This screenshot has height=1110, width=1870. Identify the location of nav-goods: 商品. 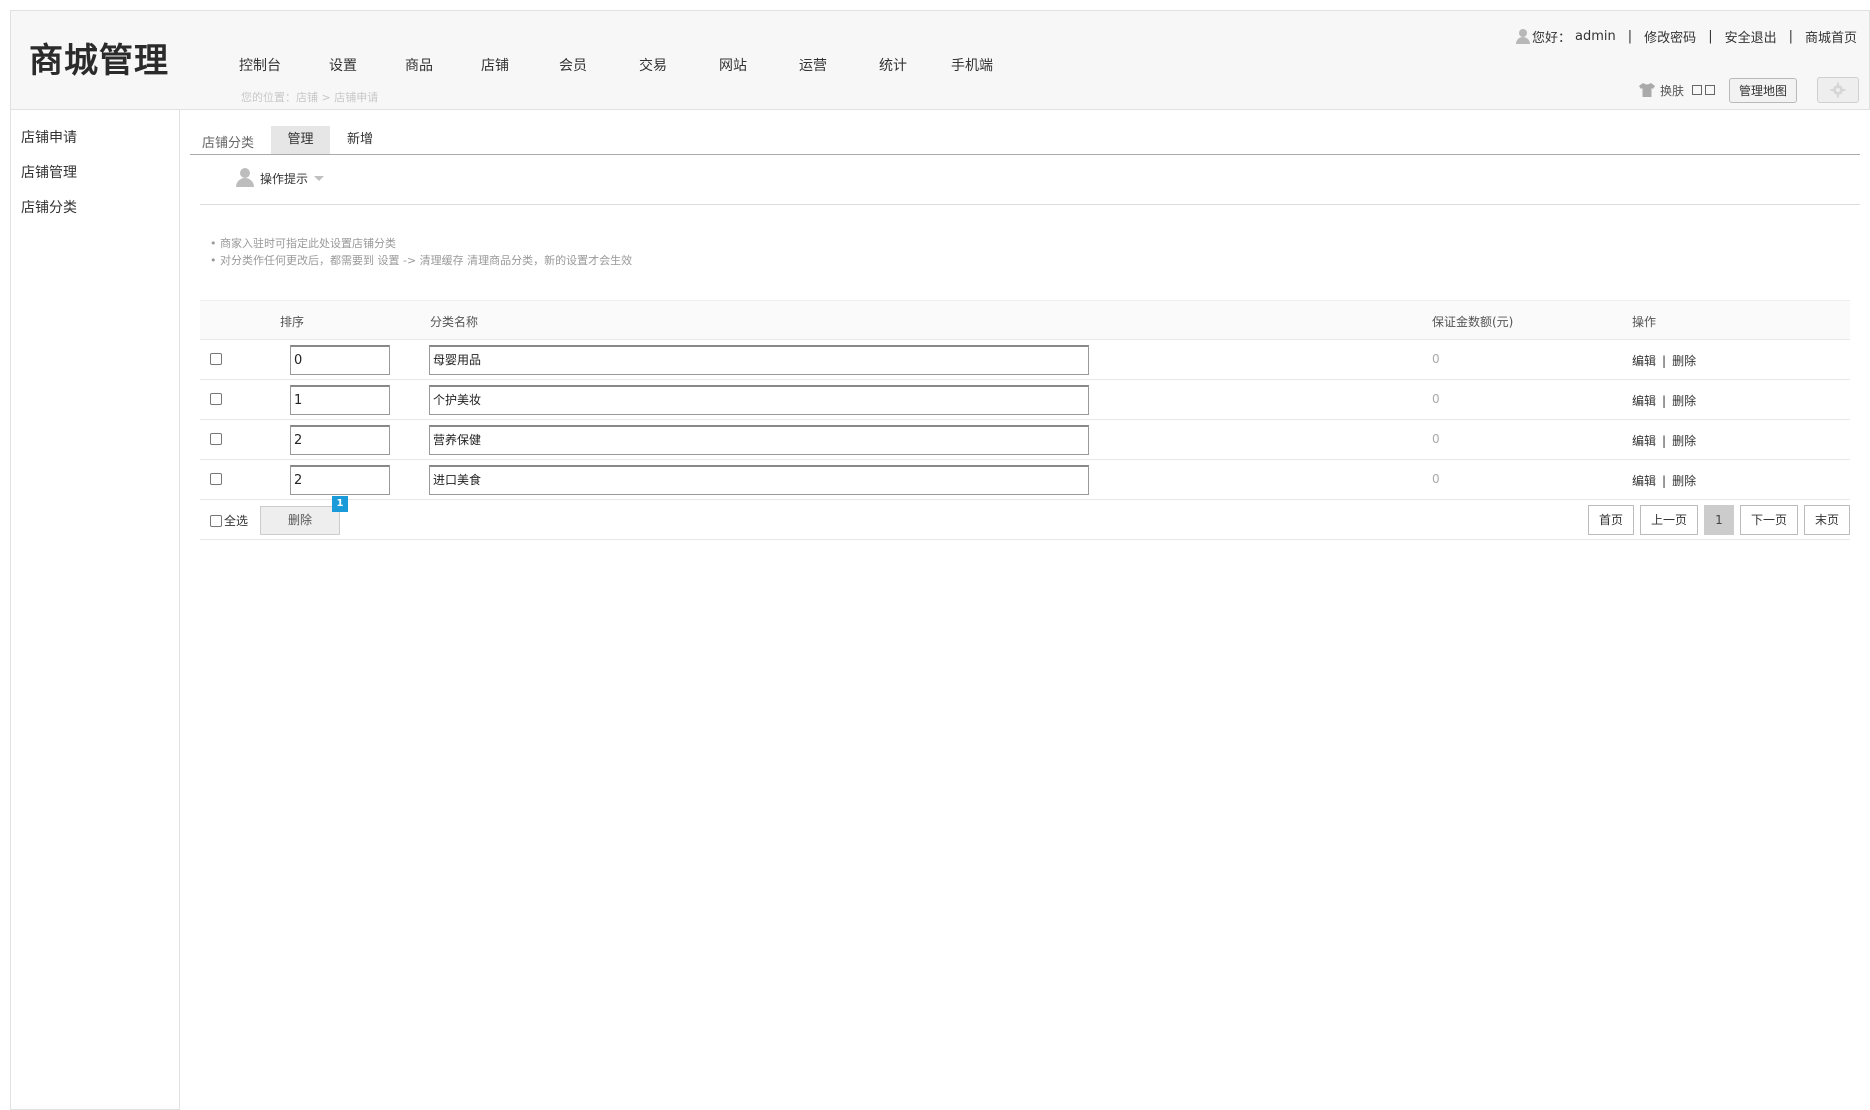
(419, 65).